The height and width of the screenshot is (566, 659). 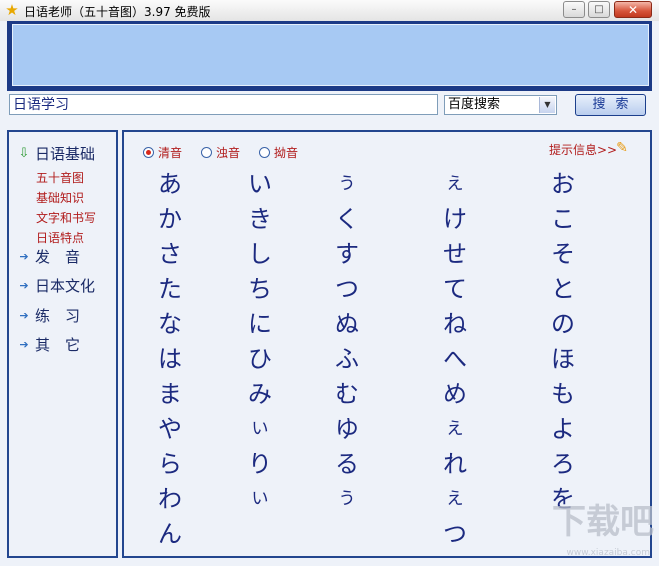 I want to click on banner-area, so click(x=330, y=55).